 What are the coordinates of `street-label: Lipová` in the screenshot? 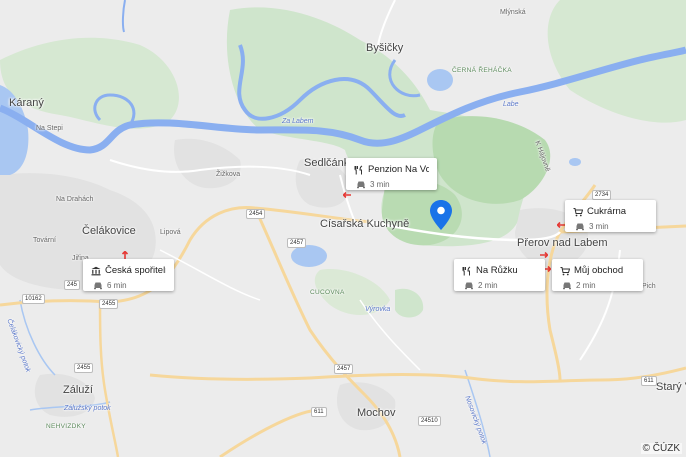 It's located at (170, 232).